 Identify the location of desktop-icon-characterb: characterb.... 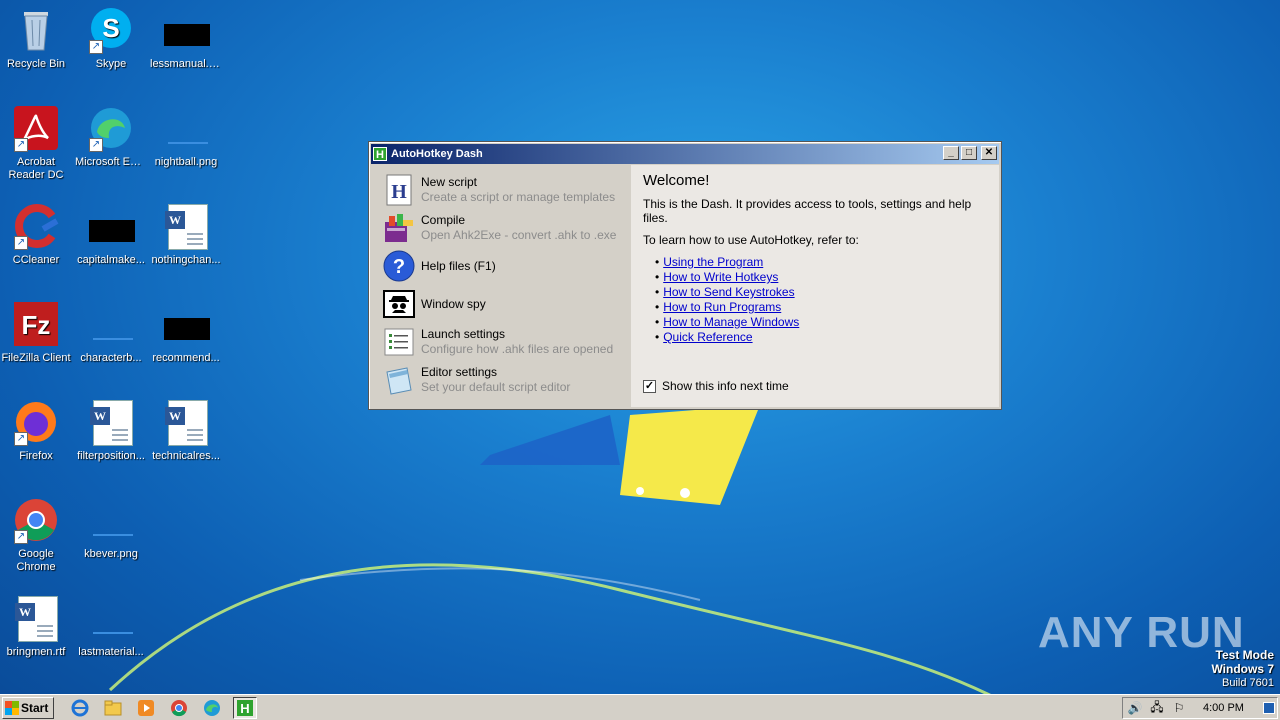
(111, 332).